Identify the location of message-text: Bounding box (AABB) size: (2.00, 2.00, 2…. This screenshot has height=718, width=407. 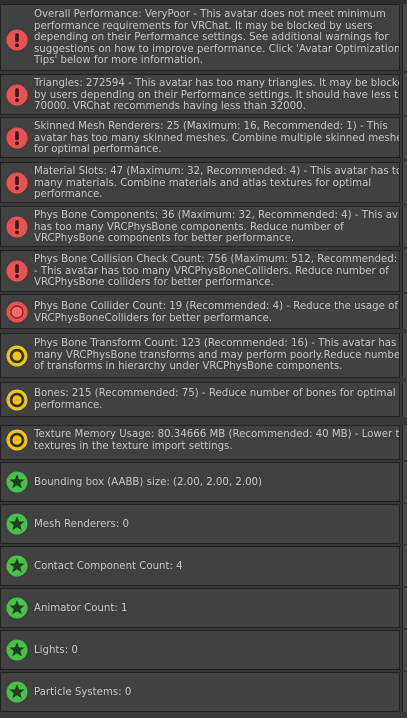
(148, 482).